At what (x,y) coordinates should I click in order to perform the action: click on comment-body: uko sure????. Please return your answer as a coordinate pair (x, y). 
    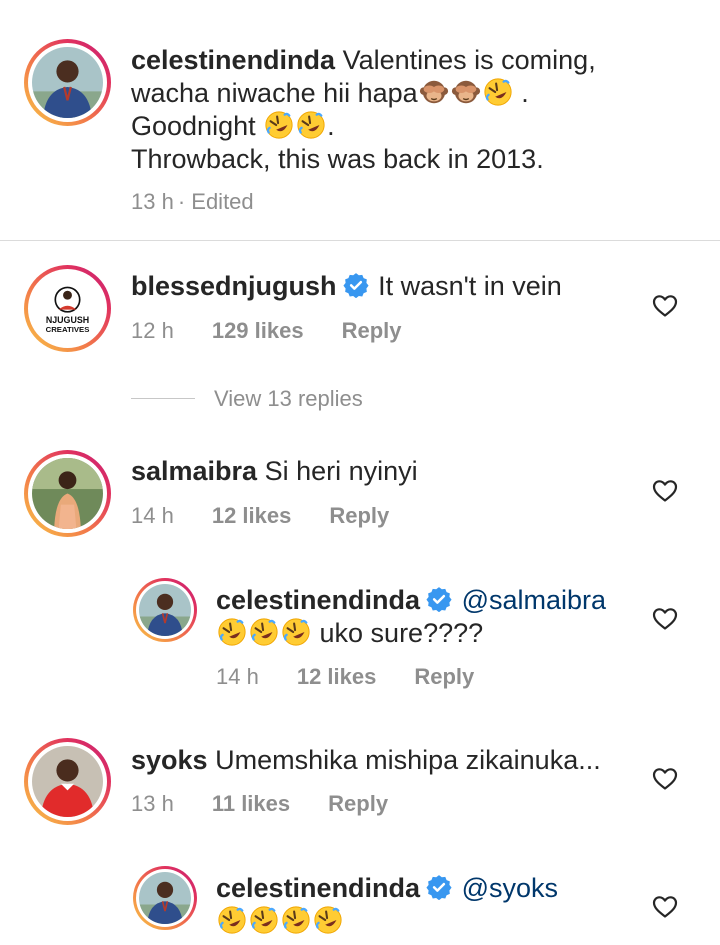
    Looking at the image, I should click on (401, 633).